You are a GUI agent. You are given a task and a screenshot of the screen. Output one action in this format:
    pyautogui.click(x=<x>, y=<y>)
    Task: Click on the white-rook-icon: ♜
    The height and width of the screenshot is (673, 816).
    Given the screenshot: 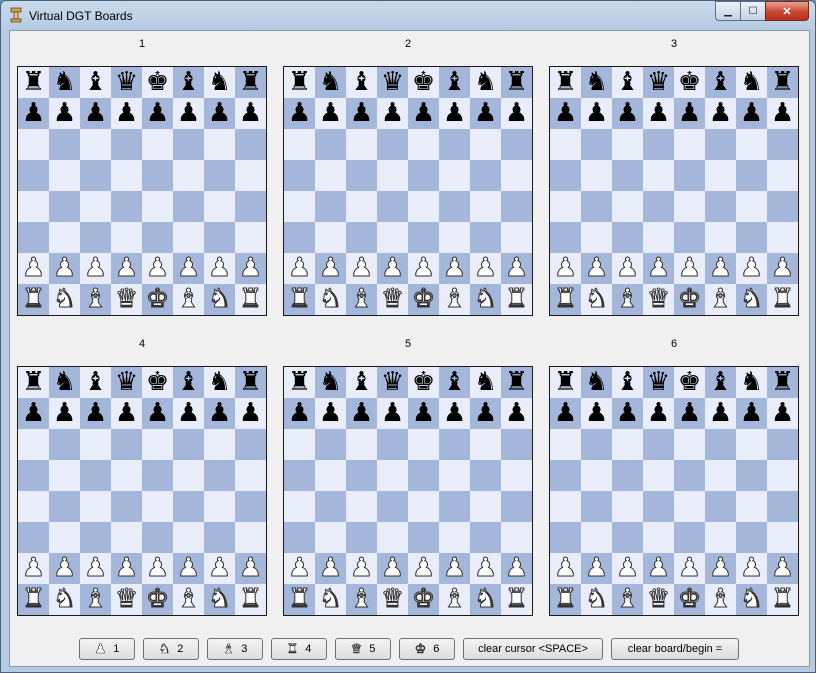 What is the action you would take?
    pyautogui.click(x=250, y=599)
    